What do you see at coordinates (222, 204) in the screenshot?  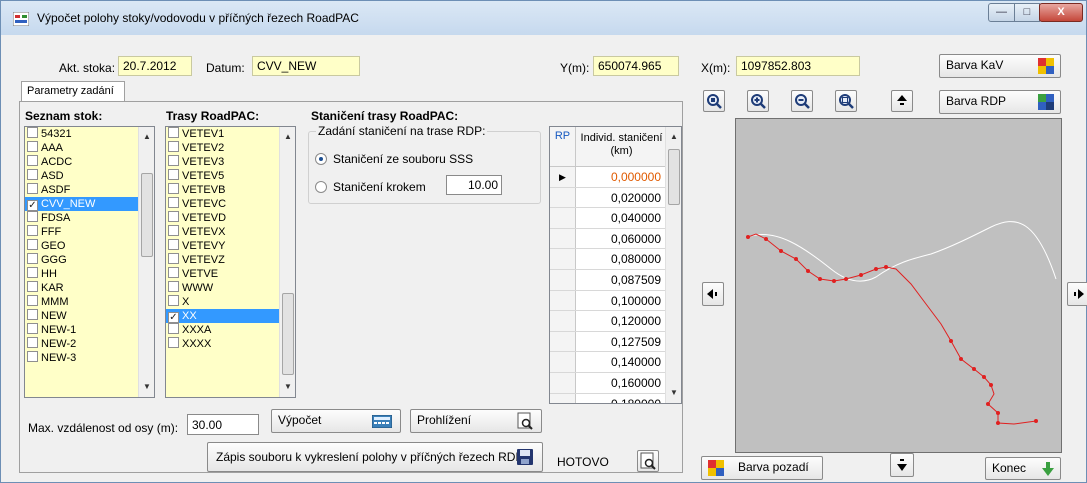 I see `list-item: VETEVC` at bounding box center [222, 204].